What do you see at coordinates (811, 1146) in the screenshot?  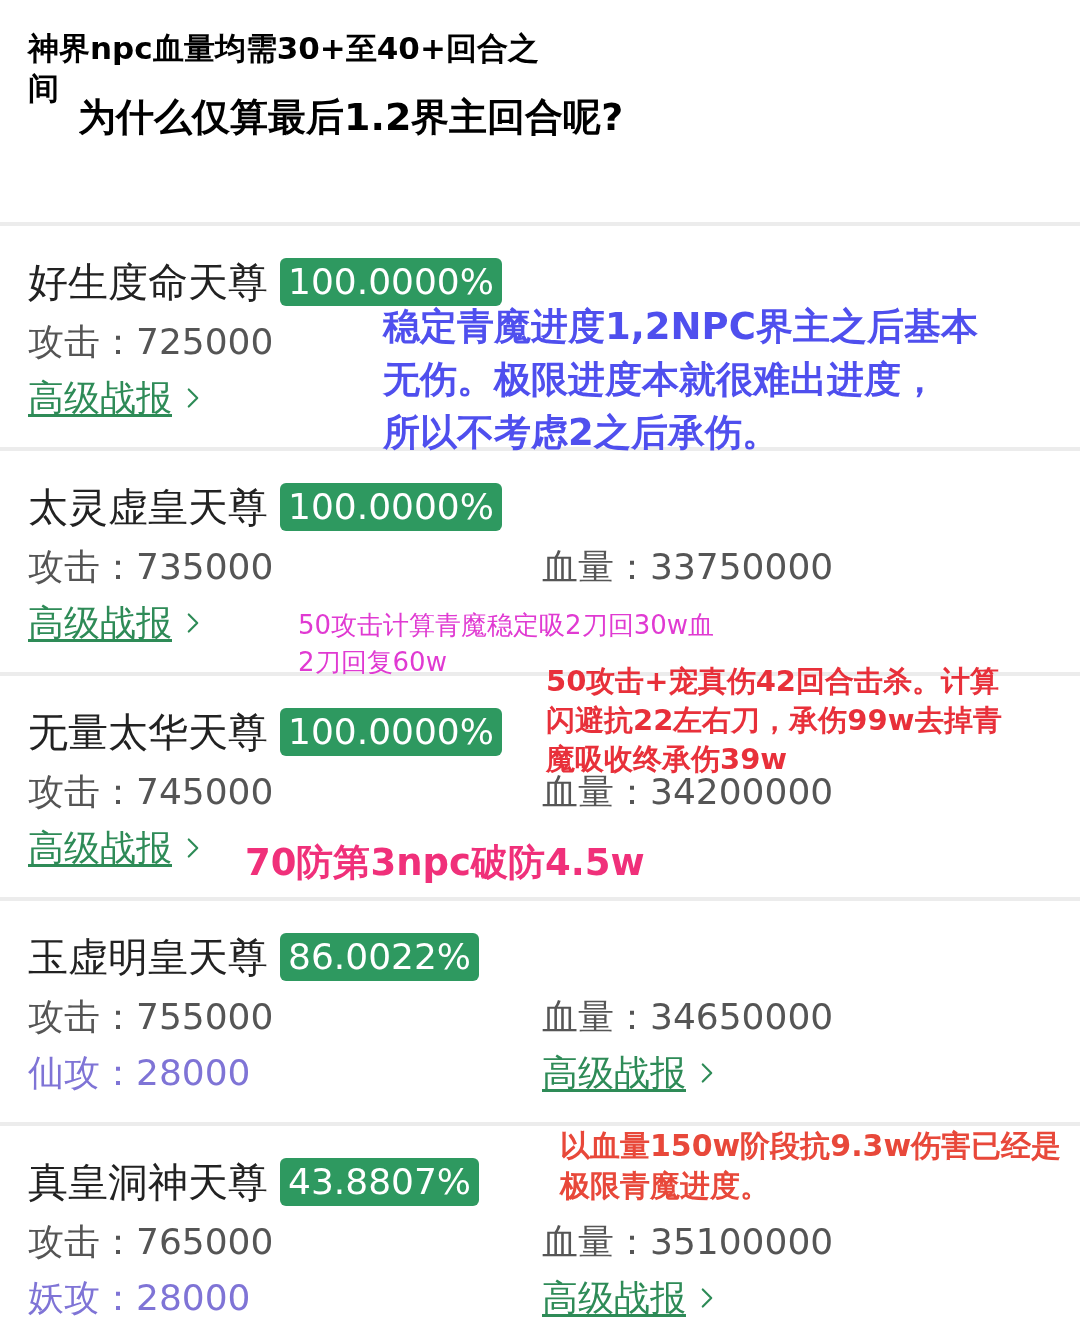 I see `annotation-text: 以血量150w阶段抗9.3w伤害已经是` at bounding box center [811, 1146].